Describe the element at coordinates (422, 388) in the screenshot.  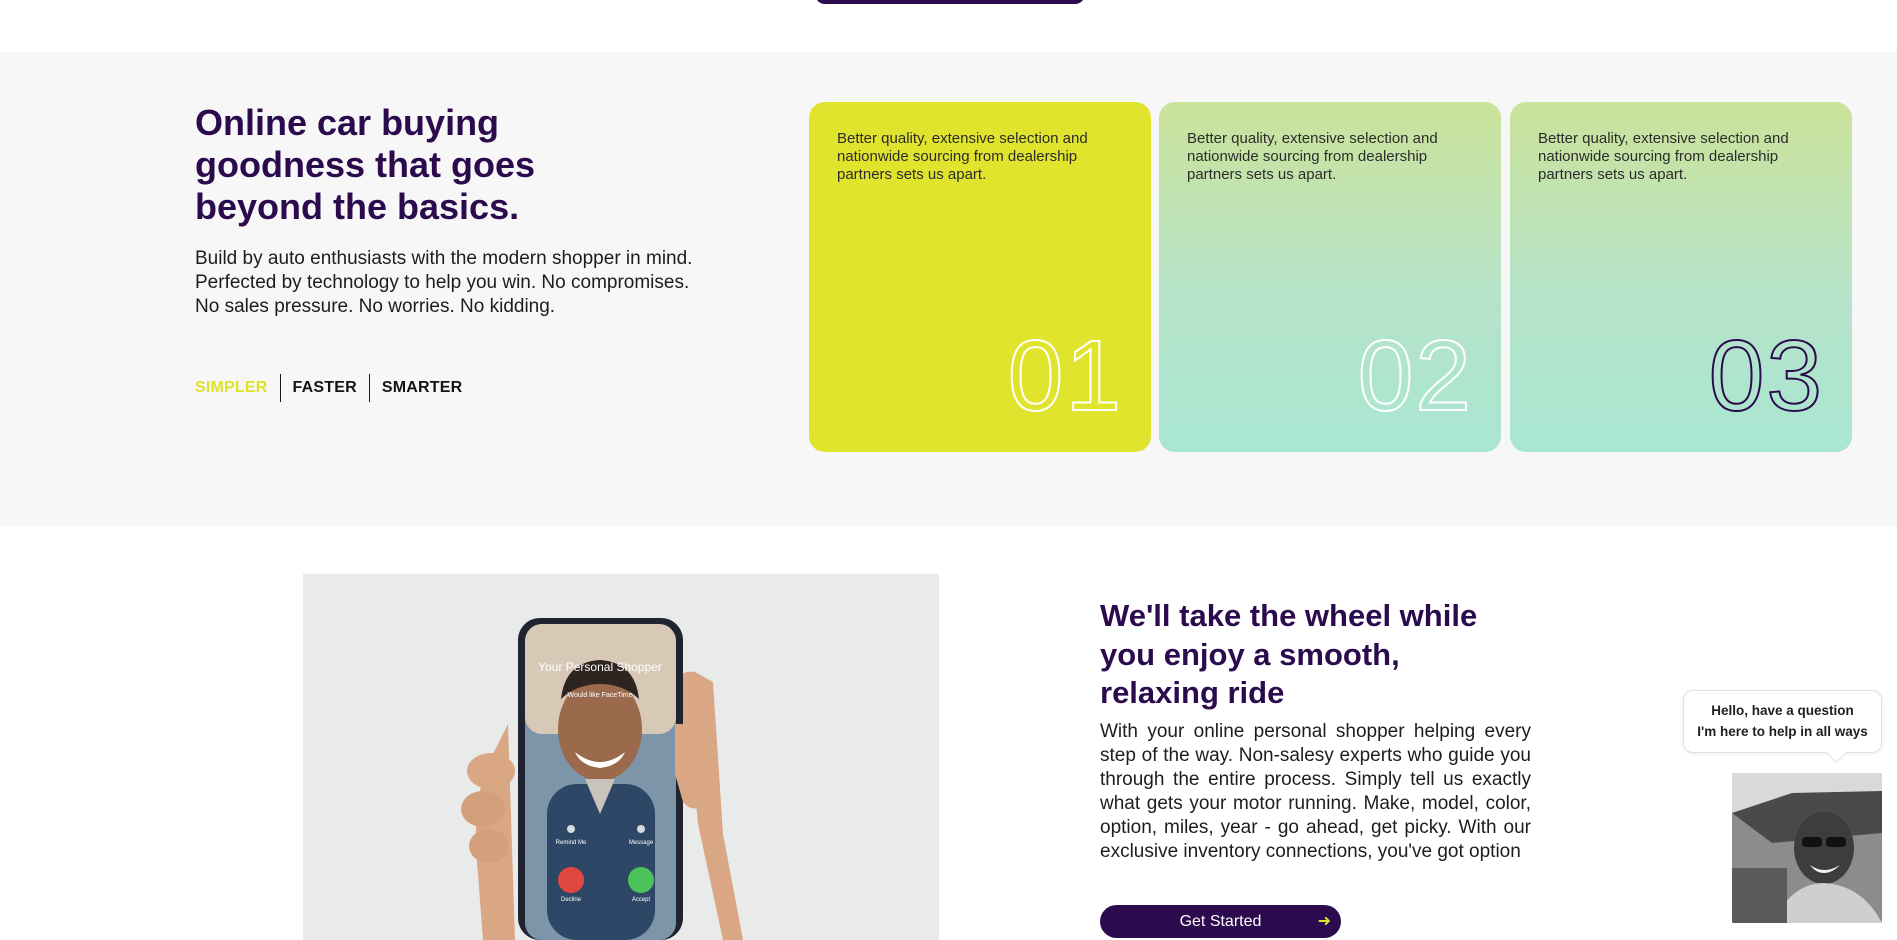
I see `tab-smarter: SMARTER` at that location.